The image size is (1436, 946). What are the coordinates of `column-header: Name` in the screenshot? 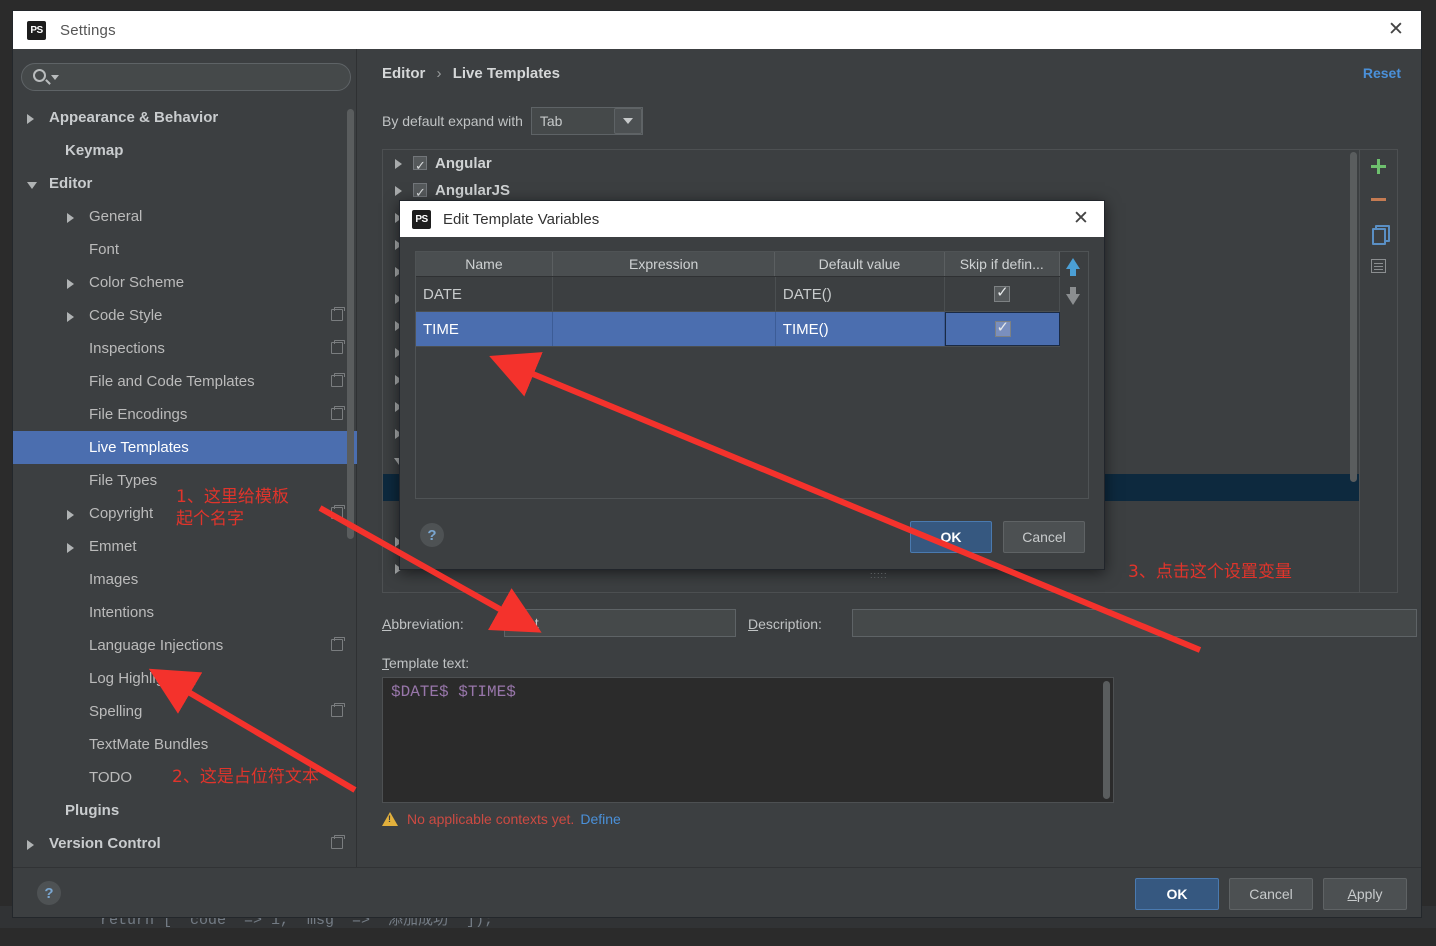 It's located at (484, 264).